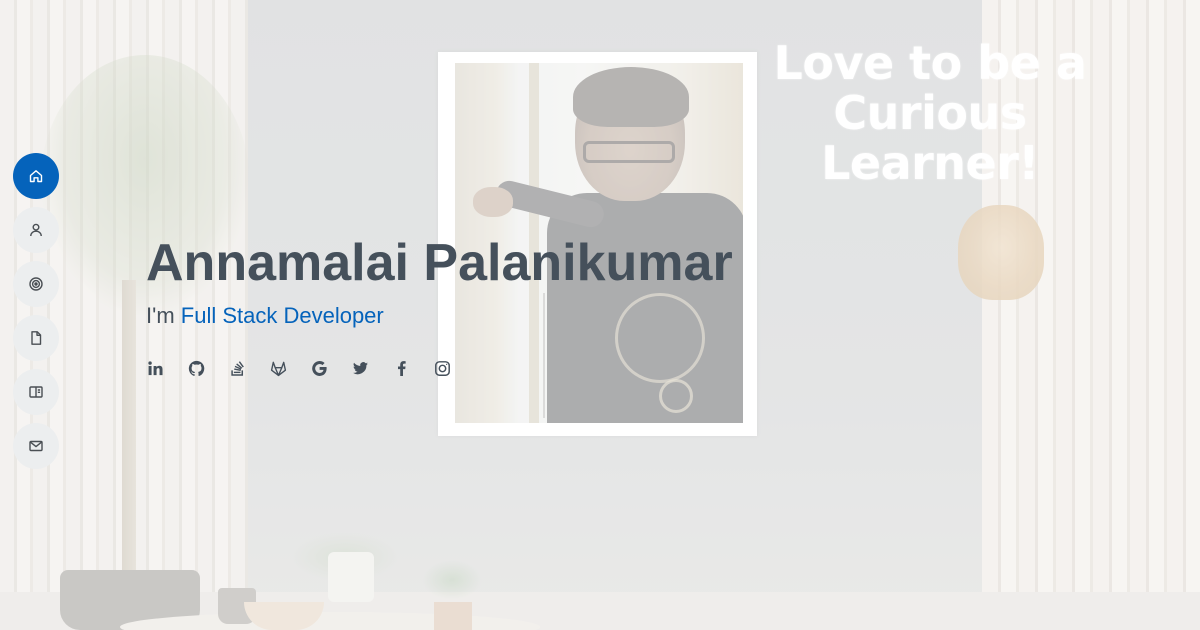 The height and width of the screenshot is (630, 1200). I want to click on background-vase, so click(351, 577).